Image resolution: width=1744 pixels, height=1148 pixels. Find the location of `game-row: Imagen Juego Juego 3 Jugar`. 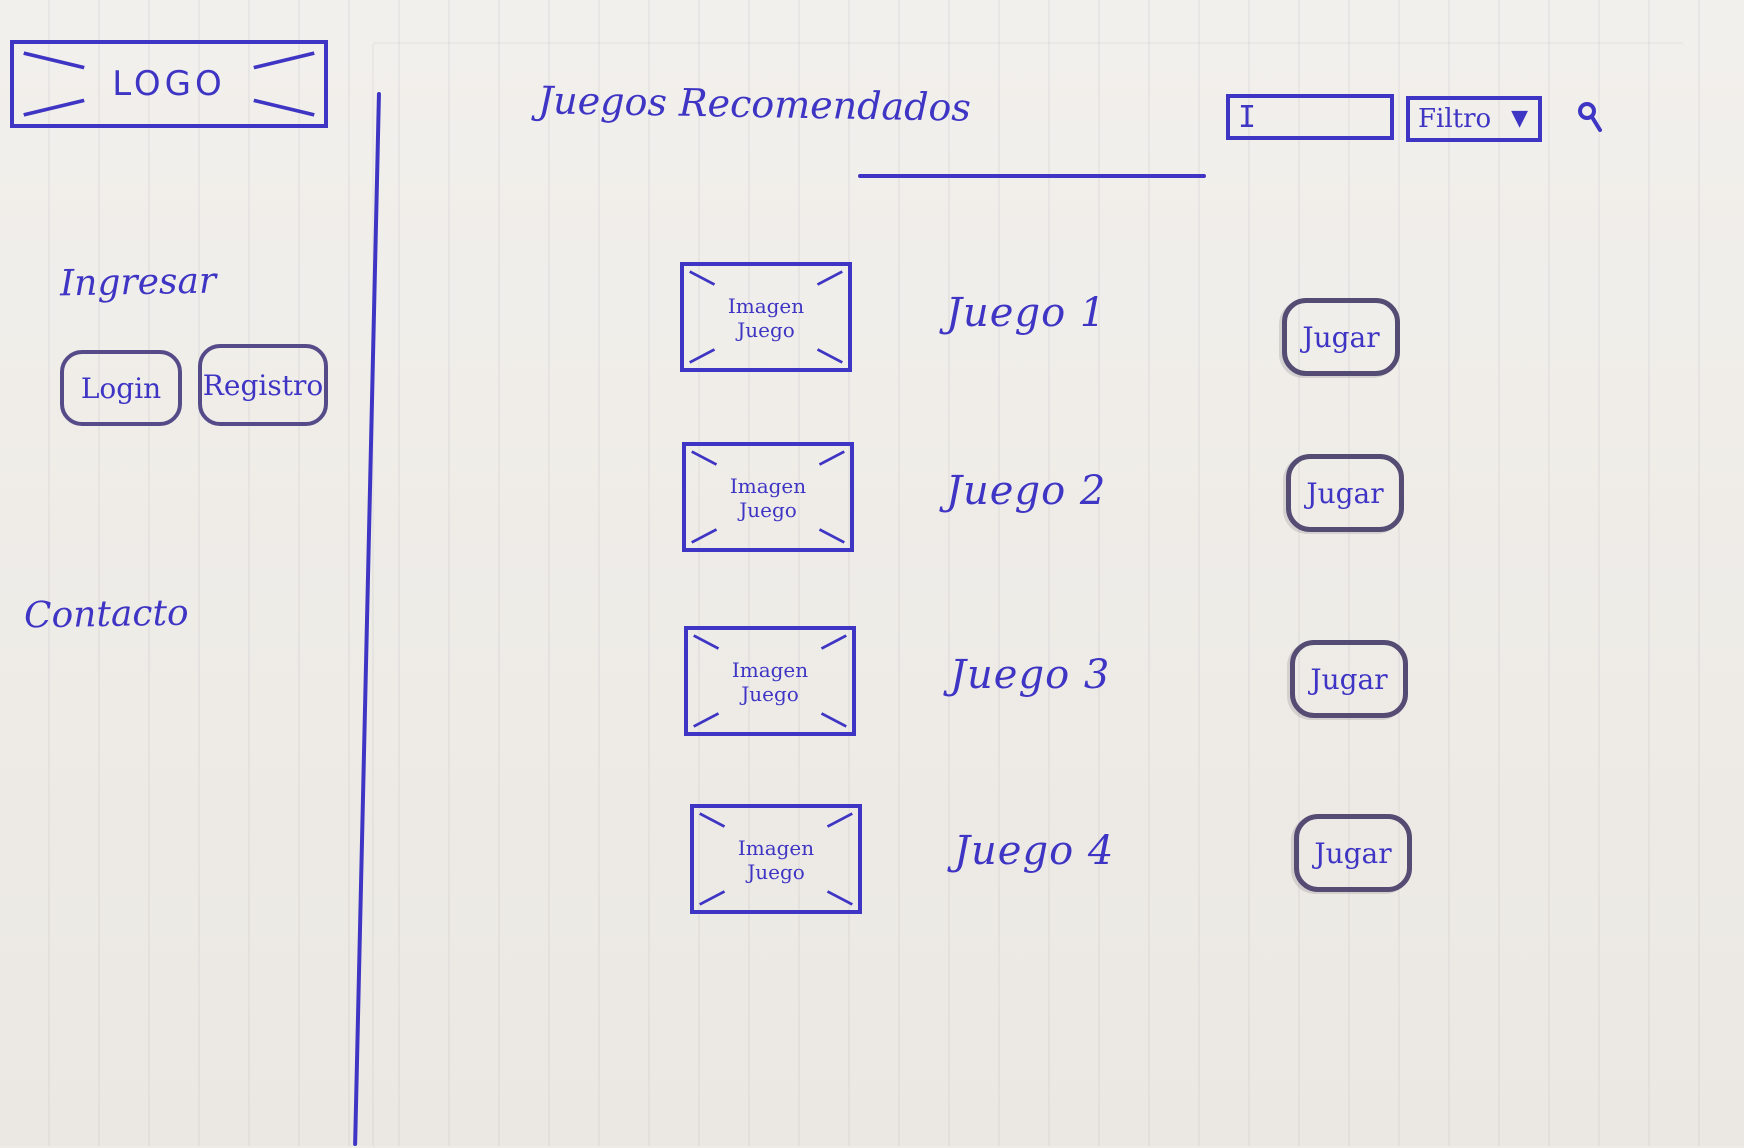

game-row: Imagen Juego Juego 3 Jugar is located at coordinates (872, 686).